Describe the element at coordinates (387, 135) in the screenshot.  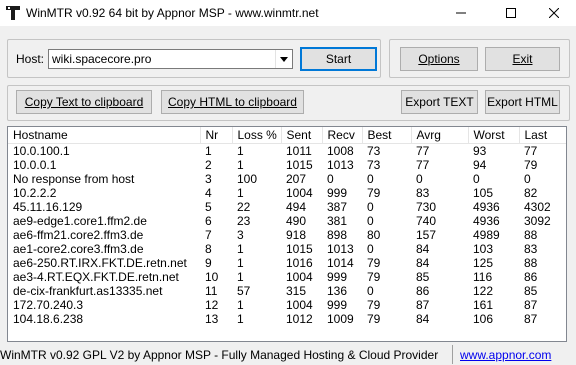
I see `column-header-best: Best` at that location.